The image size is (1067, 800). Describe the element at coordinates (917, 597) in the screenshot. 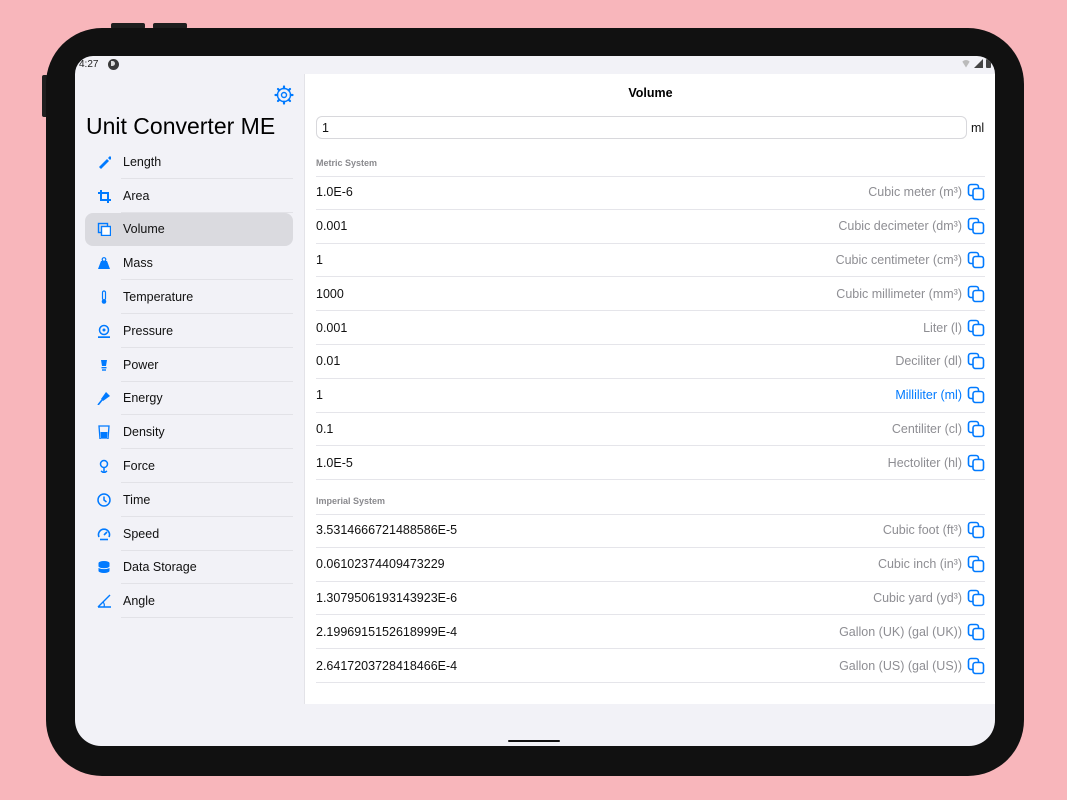

I see `result-unit: Cubic yard (yd³)` at that location.